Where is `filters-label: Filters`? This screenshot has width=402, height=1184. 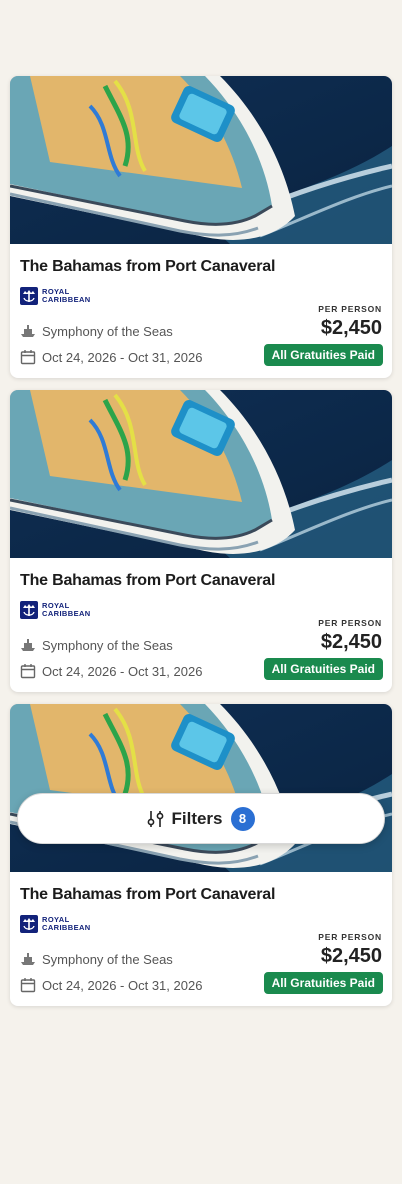
filters-label: Filters is located at coordinates (197, 818).